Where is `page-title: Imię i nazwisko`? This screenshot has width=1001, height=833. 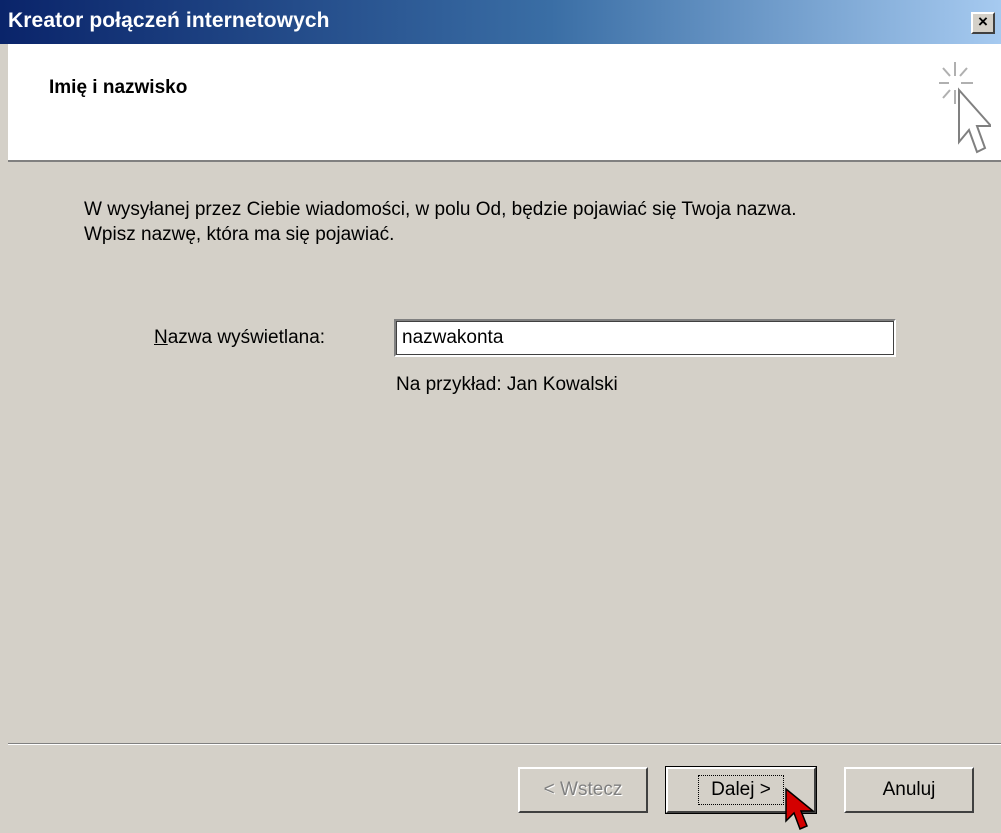
page-title: Imię i nazwisko is located at coordinates (118, 87).